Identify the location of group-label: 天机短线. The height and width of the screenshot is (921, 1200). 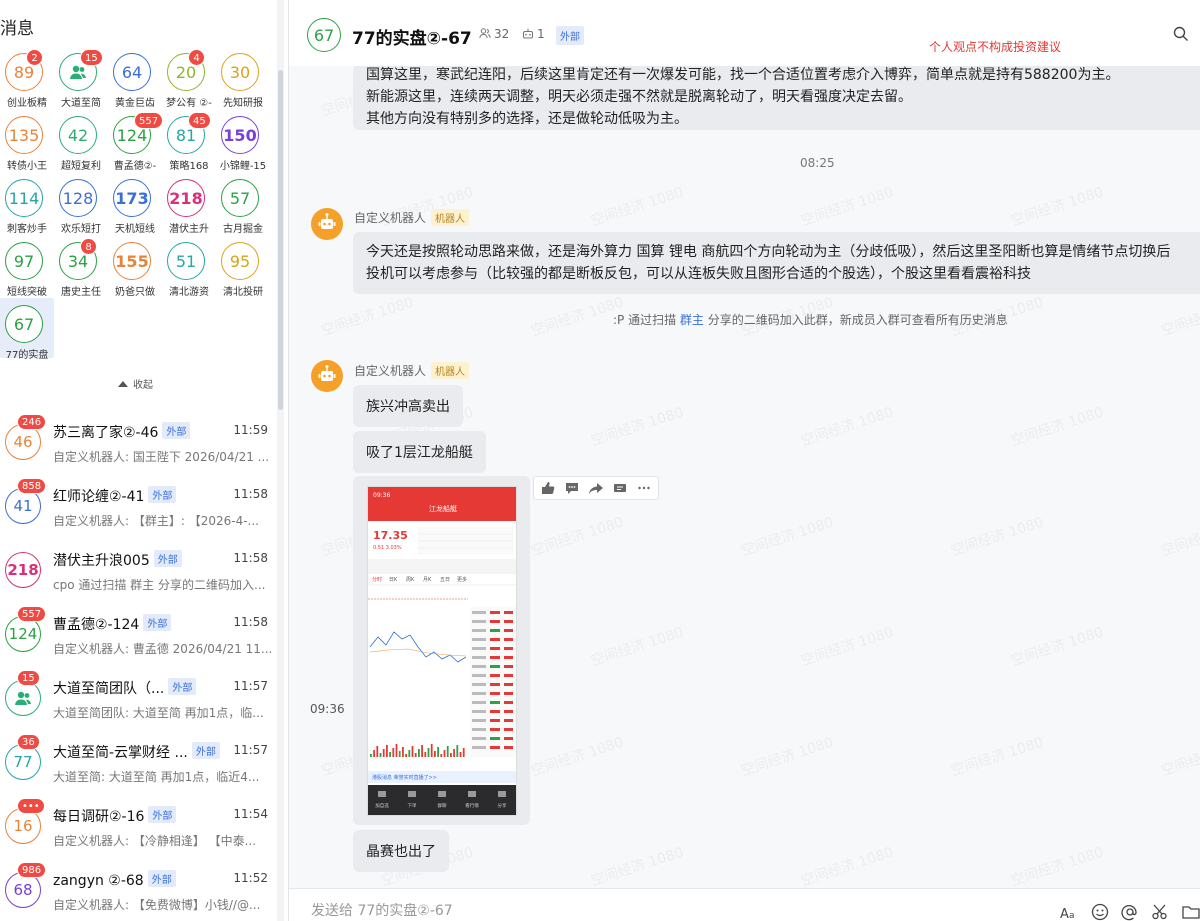
(135, 229).